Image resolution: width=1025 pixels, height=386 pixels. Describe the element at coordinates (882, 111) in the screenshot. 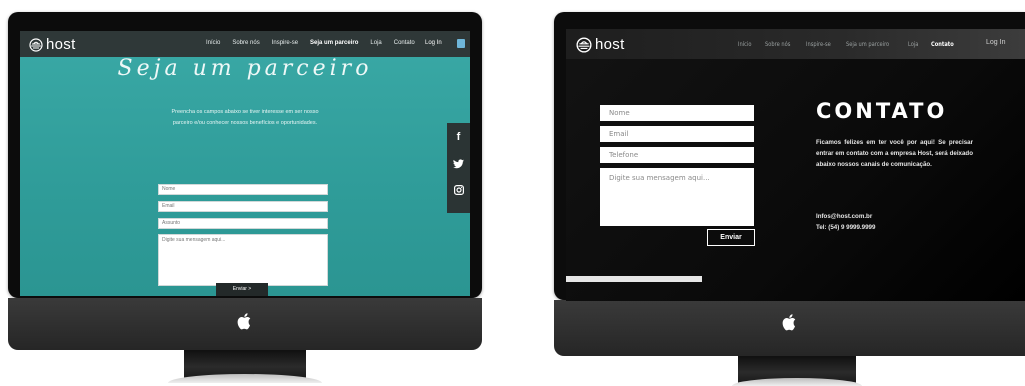

I see `page-title: CONTATO` at that location.